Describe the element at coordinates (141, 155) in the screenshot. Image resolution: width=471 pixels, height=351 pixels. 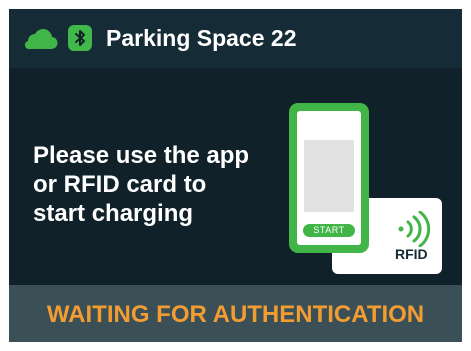
I see `instruction-line: Please use the app` at that location.